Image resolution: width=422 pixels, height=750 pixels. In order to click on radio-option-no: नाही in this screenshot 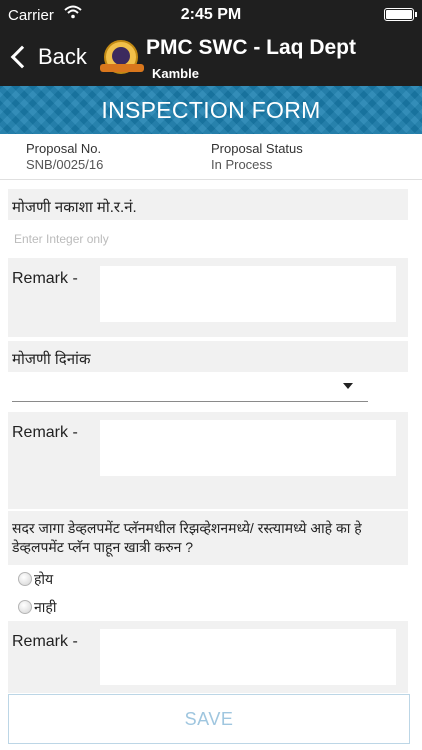, I will do `click(208, 607)`.